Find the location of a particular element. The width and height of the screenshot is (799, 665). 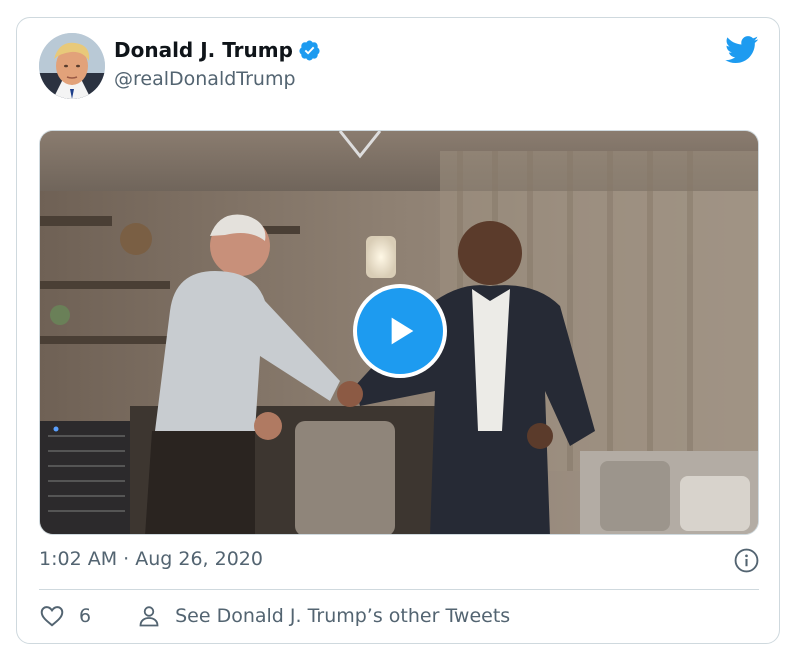

like-count: 6 is located at coordinates (85, 616).